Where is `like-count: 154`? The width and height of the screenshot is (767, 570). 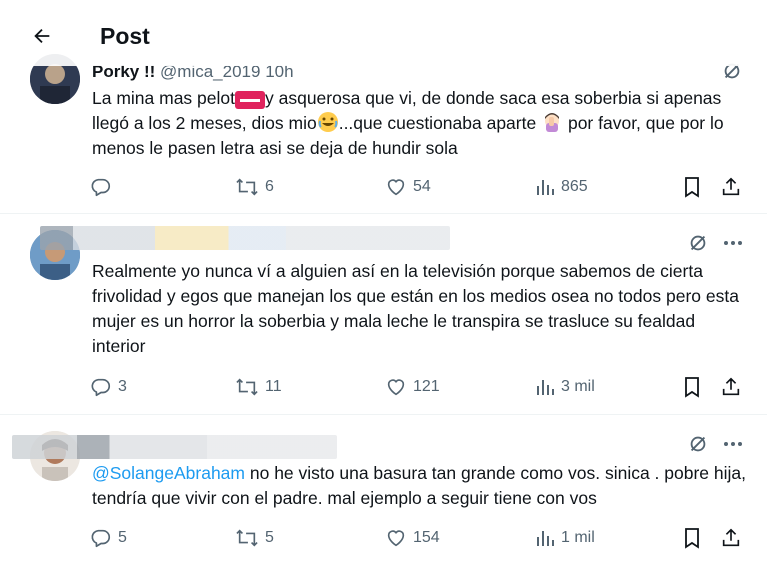 like-count: 154 is located at coordinates (426, 537).